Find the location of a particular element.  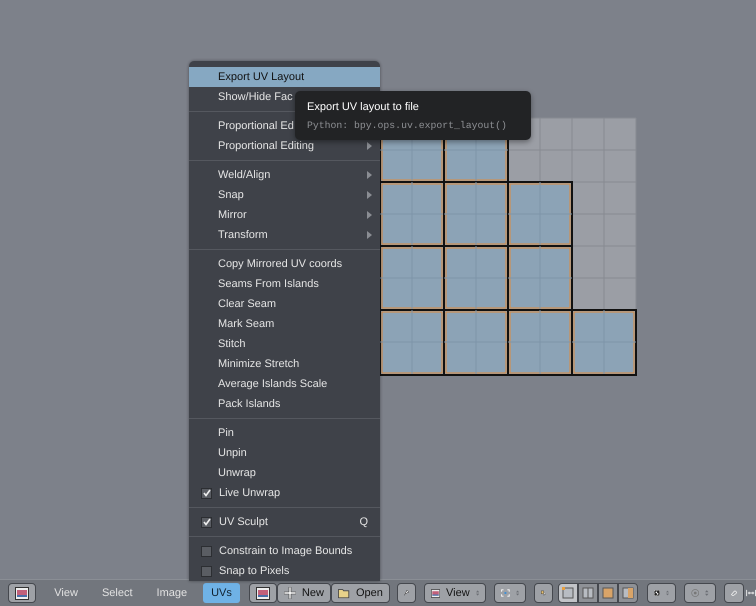

menu-button: Image is located at coordinates (172, 593).